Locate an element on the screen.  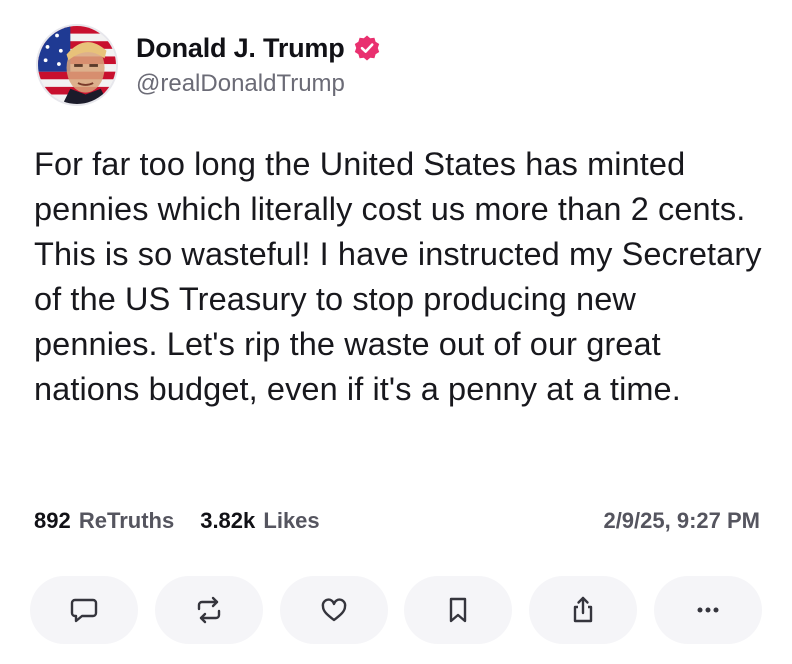
display-name: Donald J. Trump is located at coordinates (240, 48).